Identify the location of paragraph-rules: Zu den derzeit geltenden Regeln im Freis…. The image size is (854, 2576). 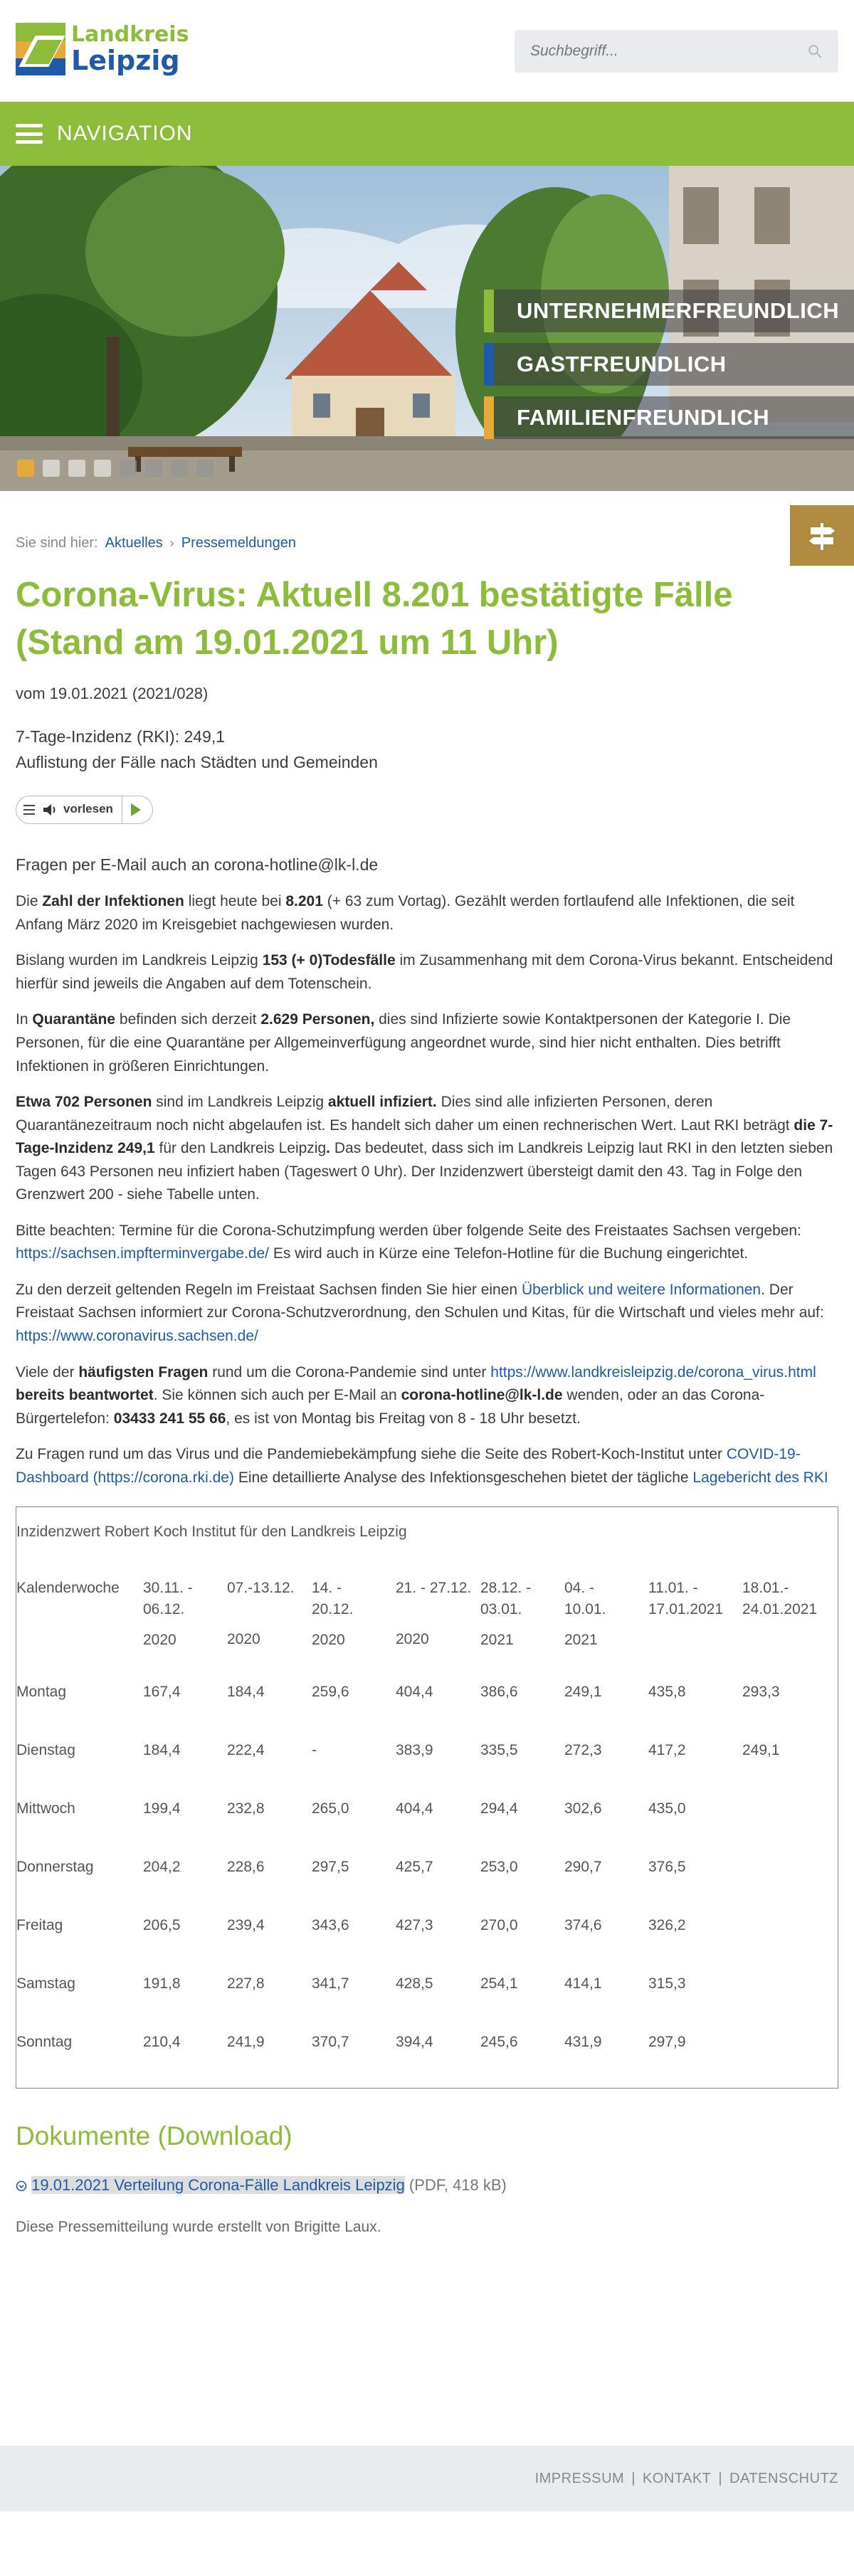
(420, 1313).